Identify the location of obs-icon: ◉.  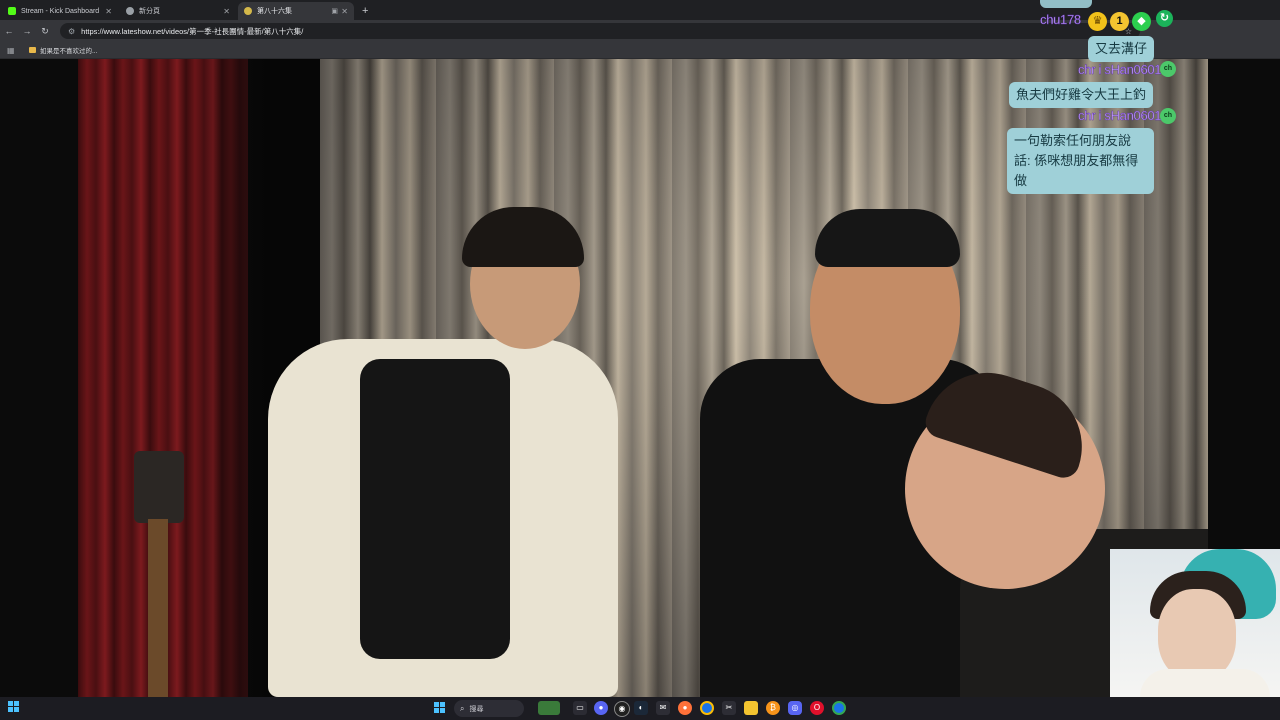
(622, 709).